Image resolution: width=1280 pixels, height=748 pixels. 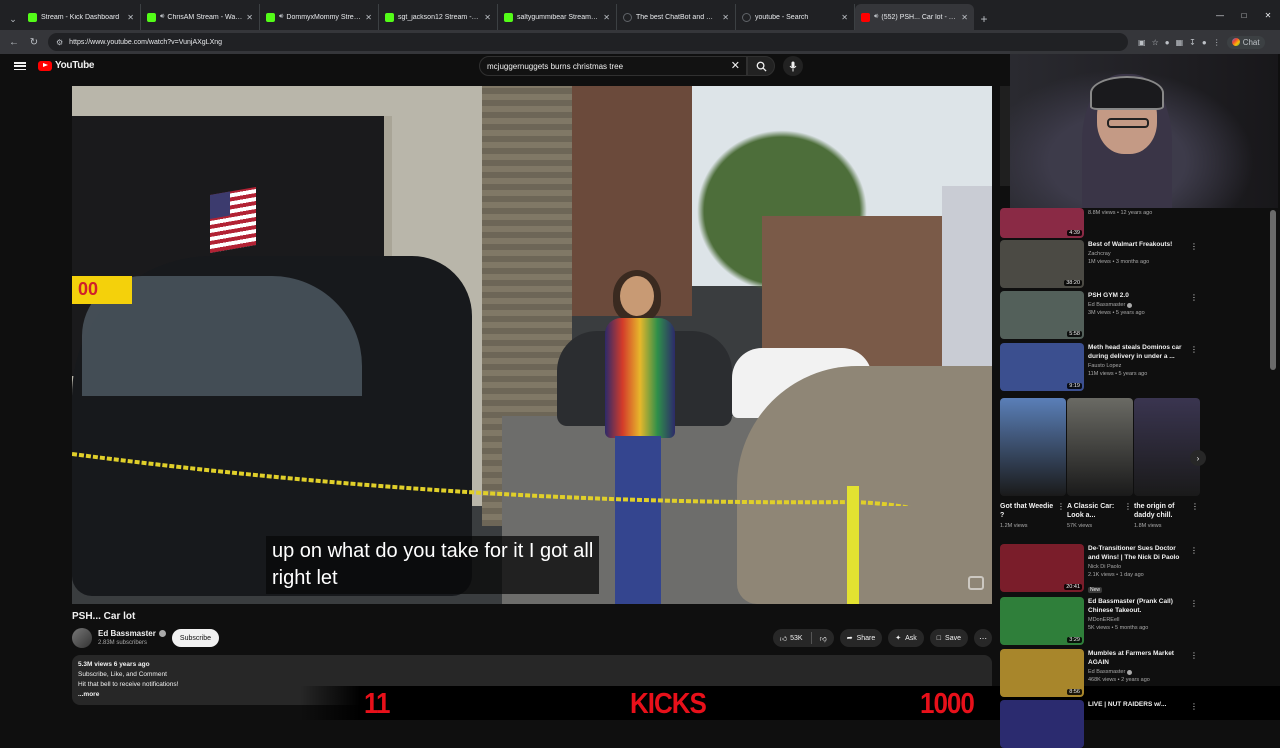 I want to click on recommendation-channel: Nick Di Paolo, so click(x=1104, y=567).